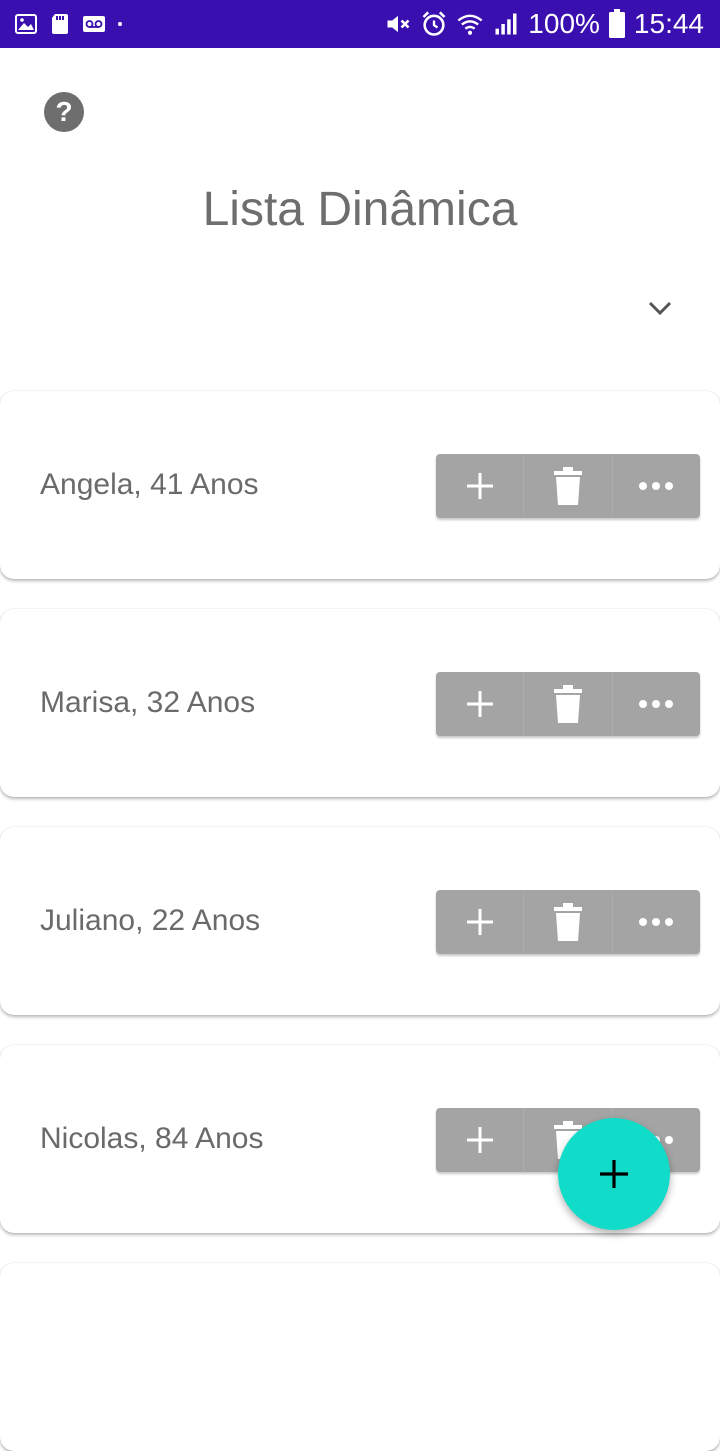  I want to click on chevron-down-icon, so click(660, 308).